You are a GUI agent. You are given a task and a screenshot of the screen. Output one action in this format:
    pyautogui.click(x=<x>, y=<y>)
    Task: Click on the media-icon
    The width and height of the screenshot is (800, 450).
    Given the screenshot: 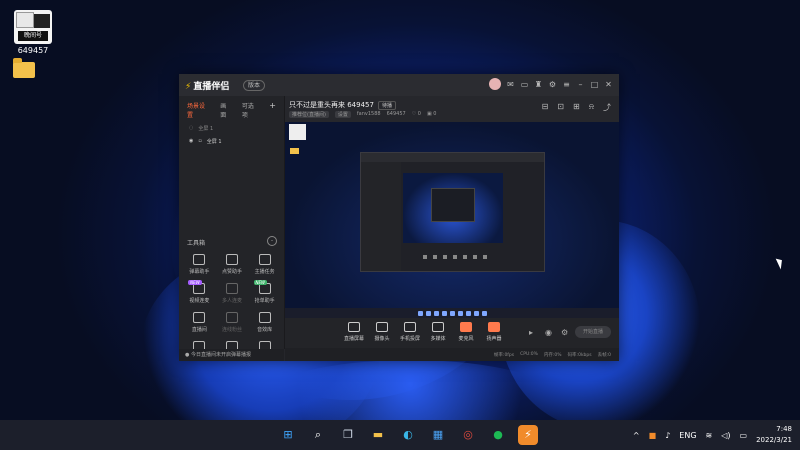 What is the action you would take?
    pyautogui.click(x=438, y=327)
    